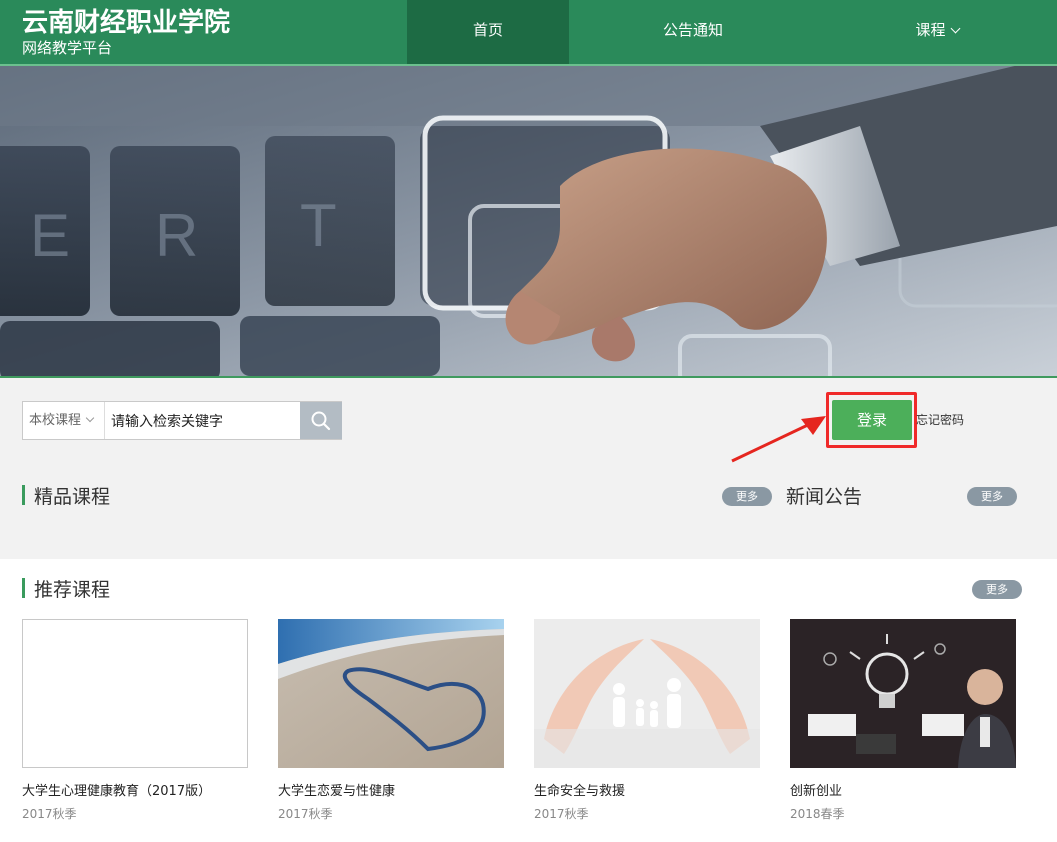  I want to click on news-more-button: 更多, so click(992, 496).